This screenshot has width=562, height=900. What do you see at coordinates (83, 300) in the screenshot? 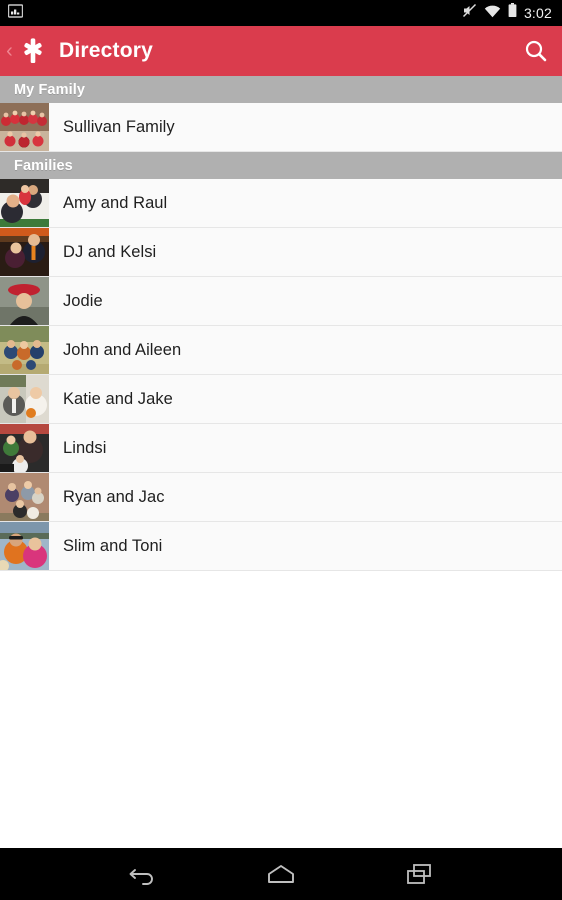
I see `list-item-label: Jodie` at bounding box center [83, 300].